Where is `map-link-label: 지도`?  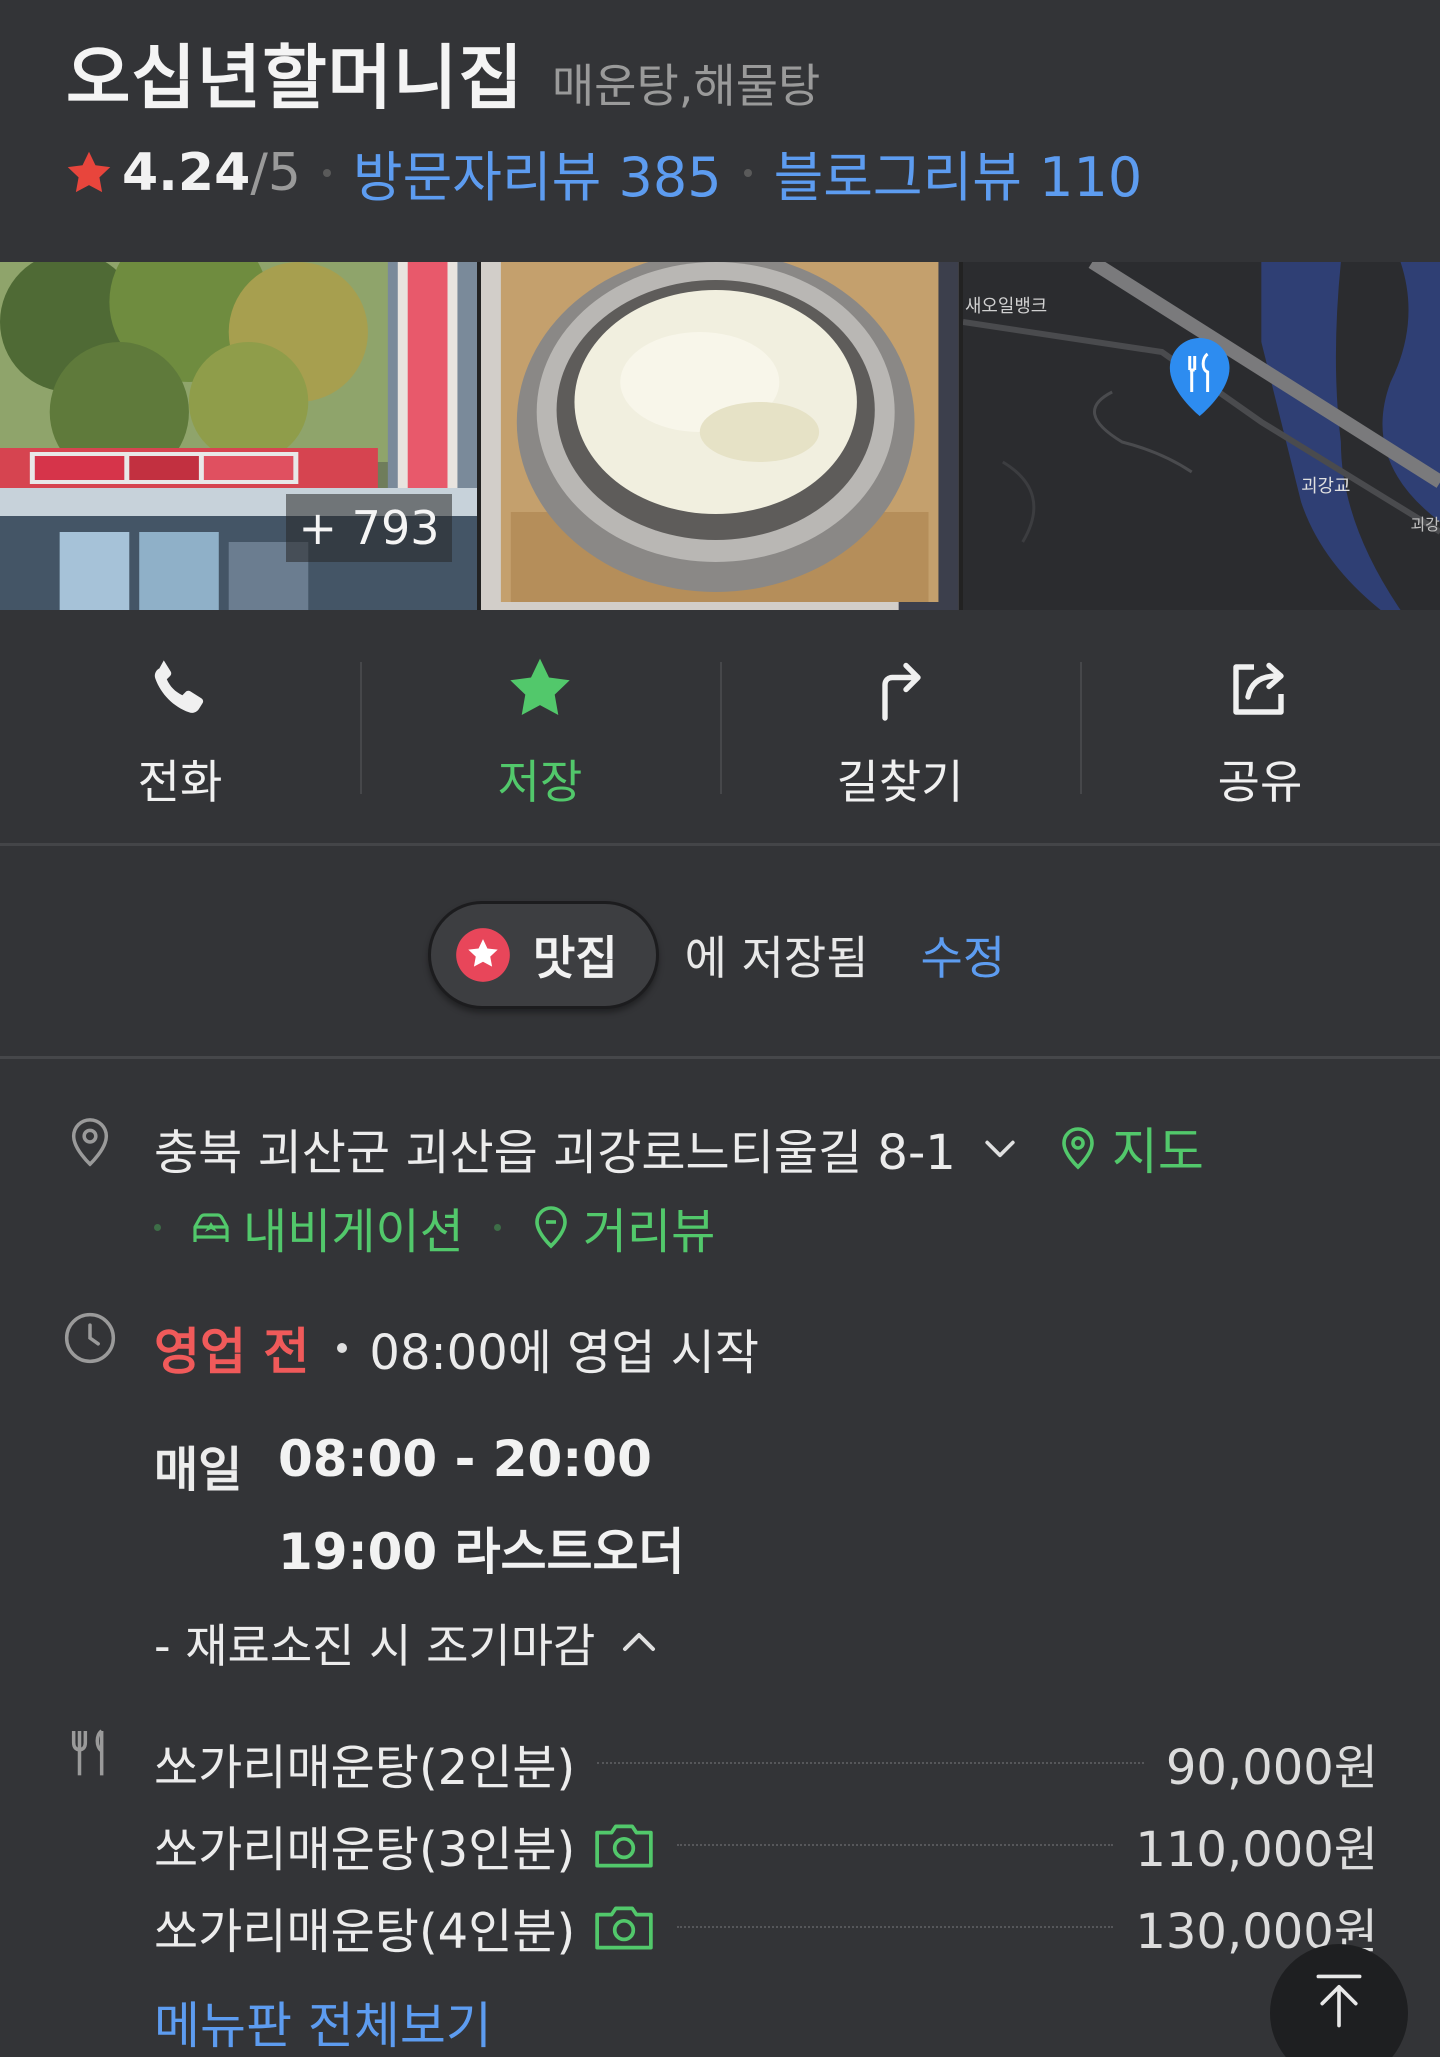 map-link-label: 지도 is located at coordinates (1157, 1152).